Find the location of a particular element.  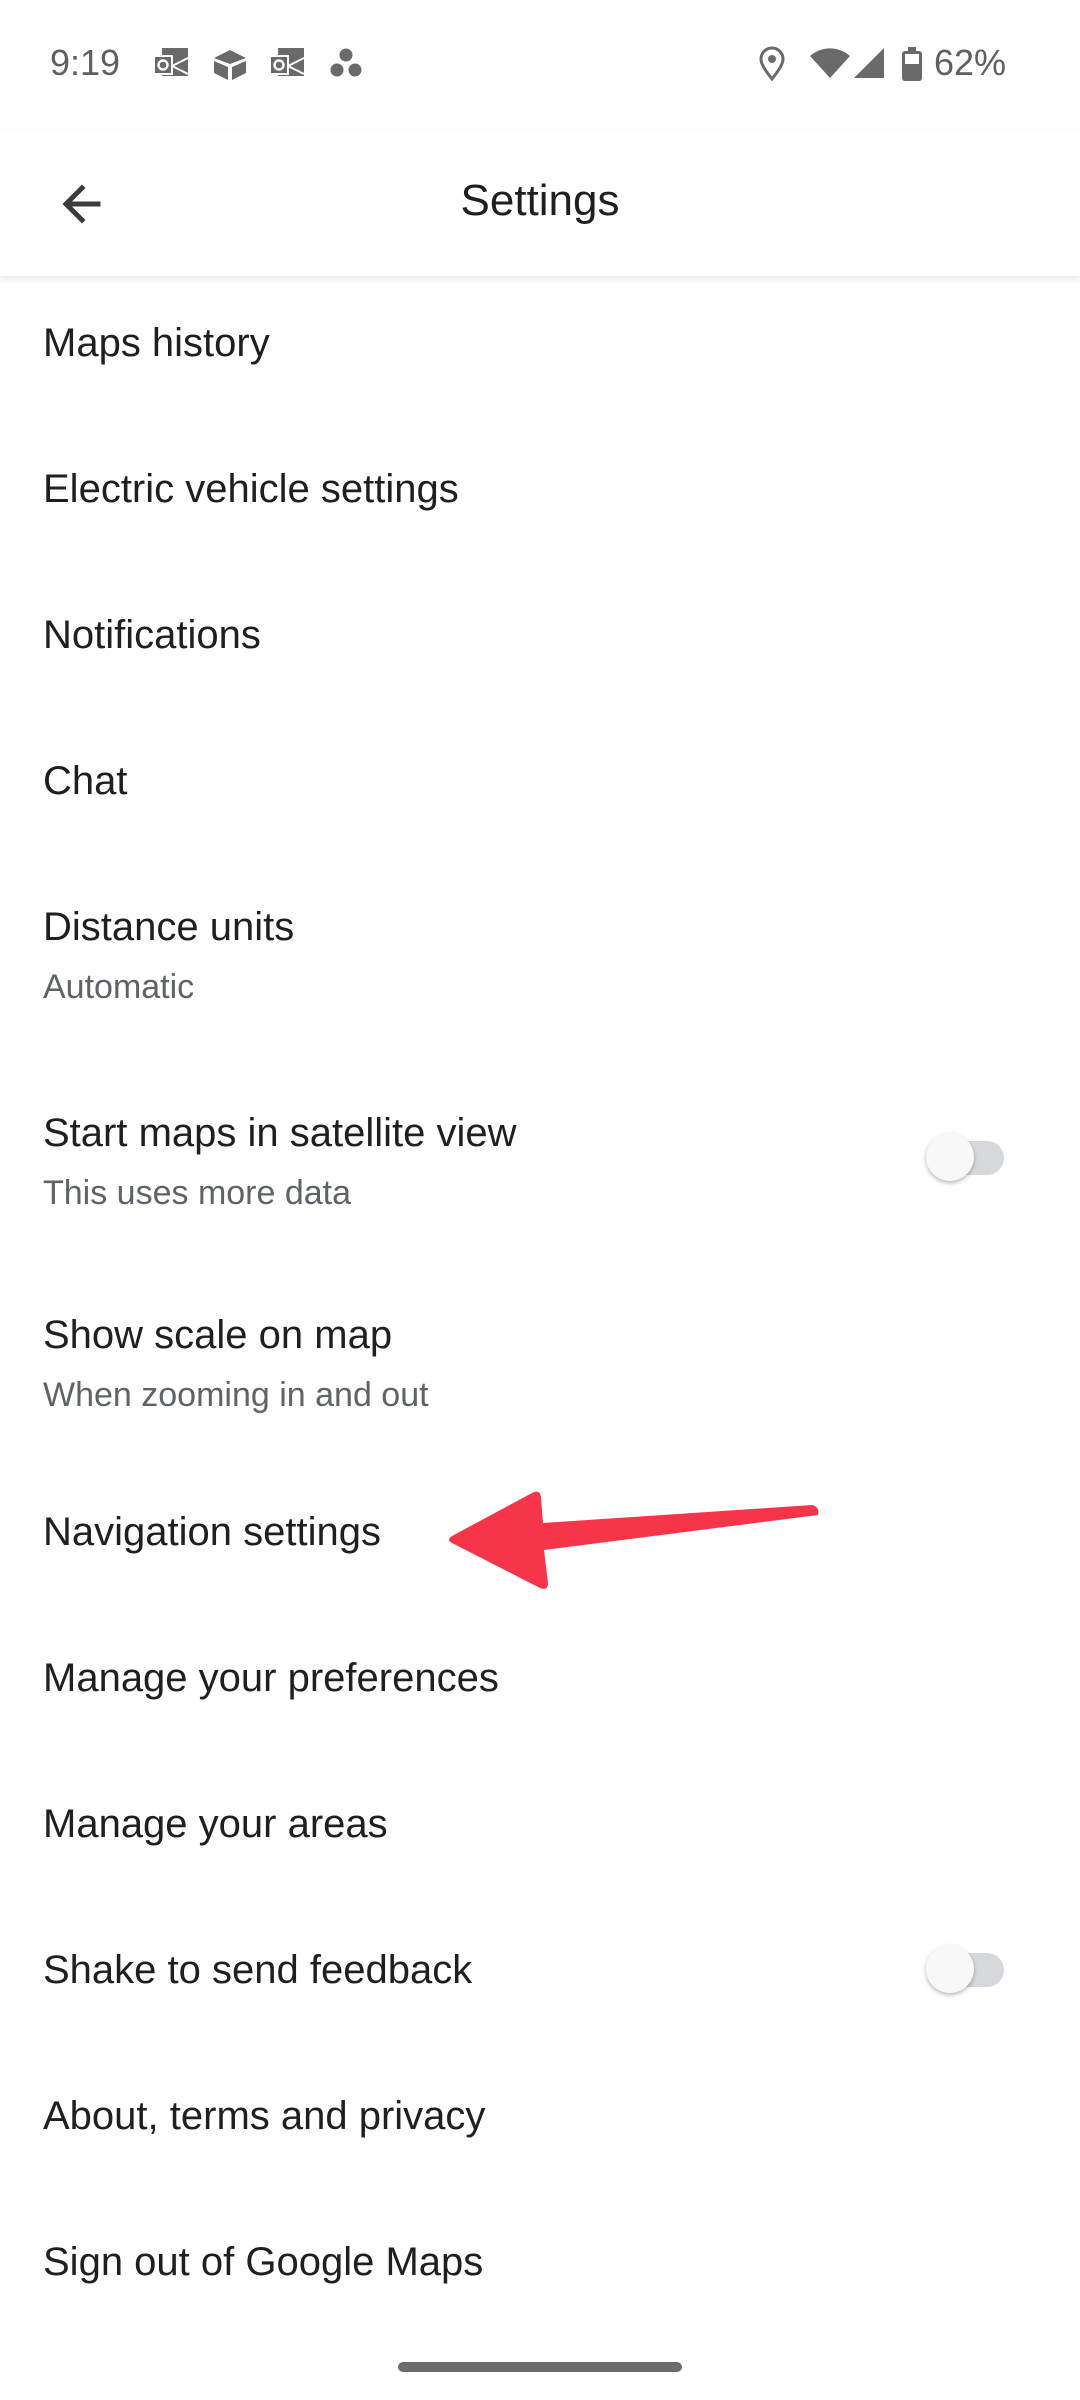

setting-manage-preferences: Manage your preferences is located at coordinates (540, 1675).